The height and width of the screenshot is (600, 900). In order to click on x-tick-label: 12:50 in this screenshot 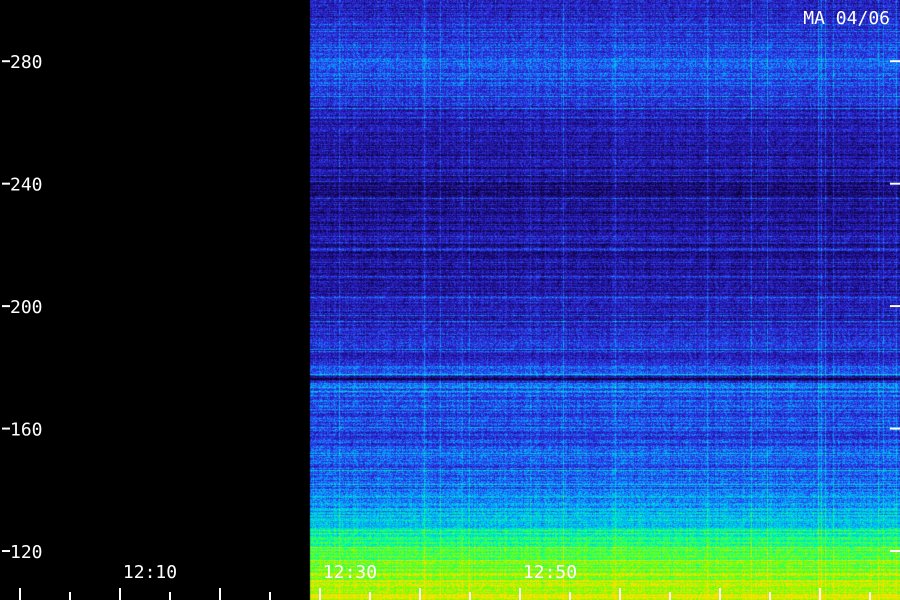, I will do `click(550, 572)`.